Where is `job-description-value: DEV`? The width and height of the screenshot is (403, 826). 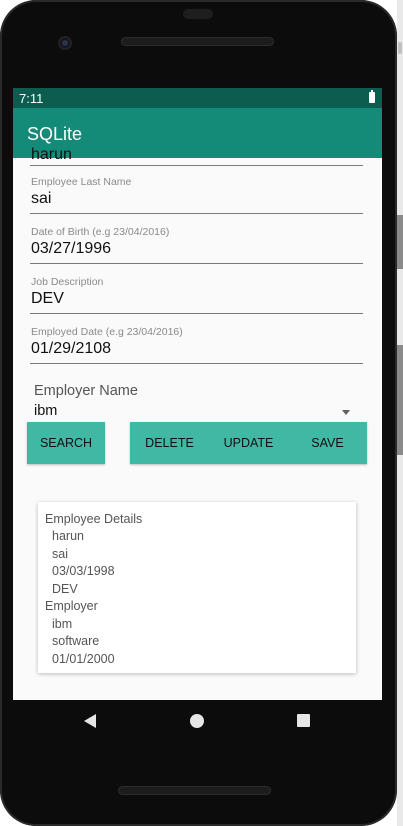 job-description-value: DEV is located at coordinates (47, 299).